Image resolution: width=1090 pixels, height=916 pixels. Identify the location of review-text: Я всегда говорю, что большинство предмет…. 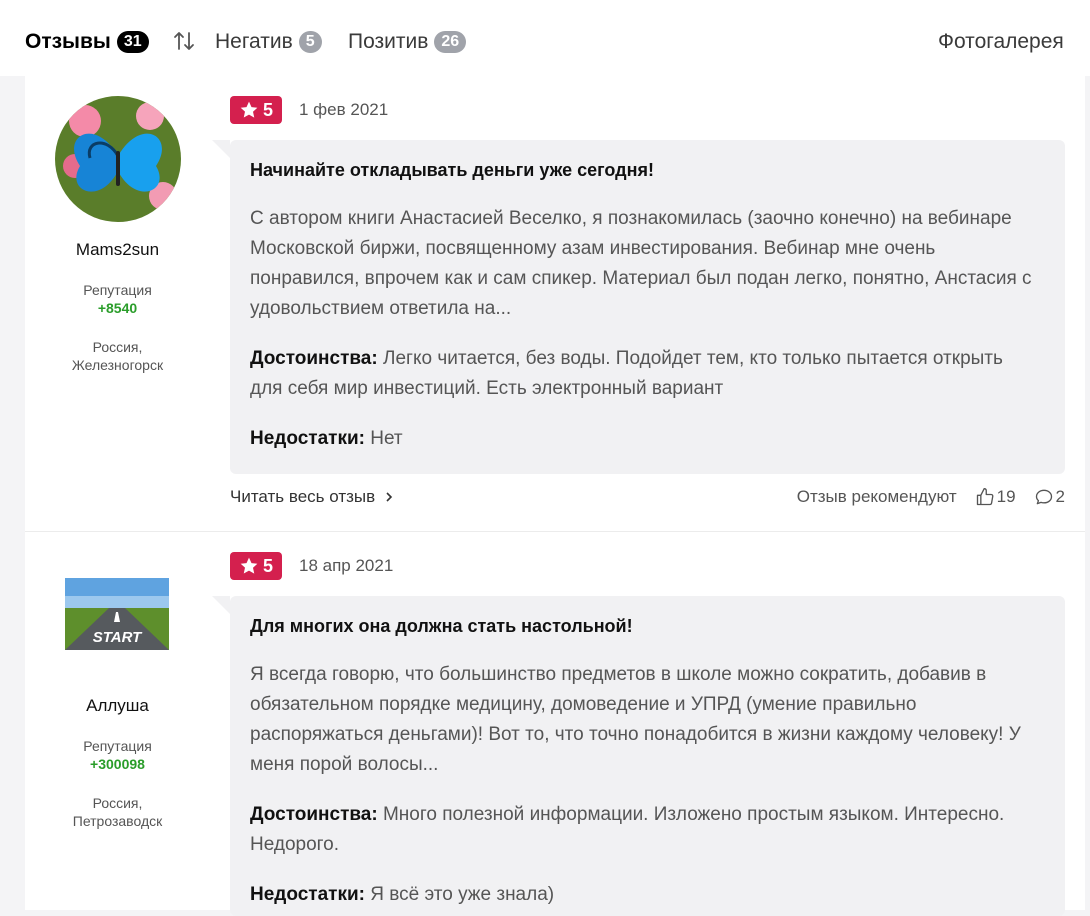
(635, 719).